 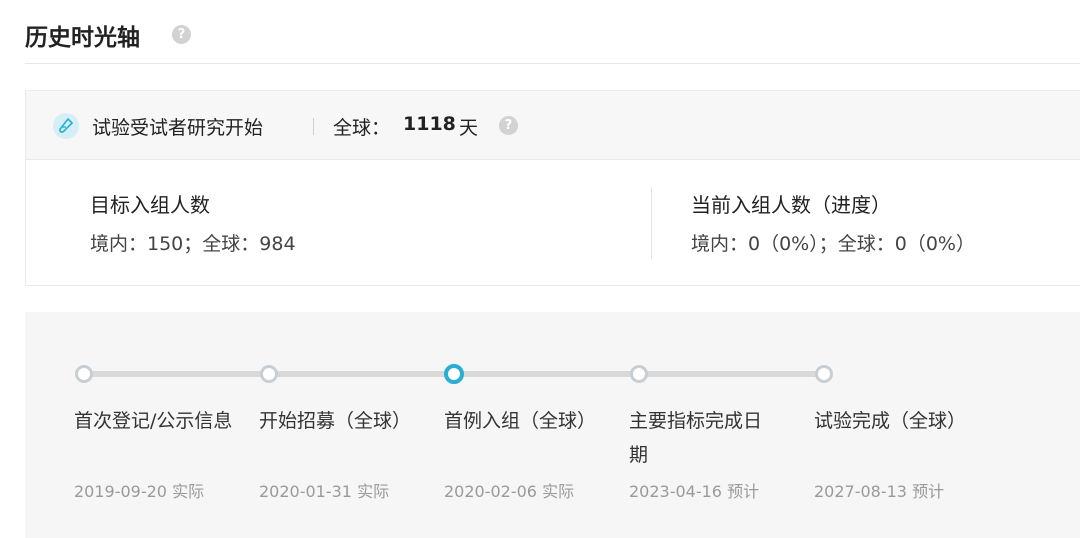 What do you see at coordinates (454, 374) in the screenshot?
I see `milestone-dot-active` at bounding box center [454, 374].